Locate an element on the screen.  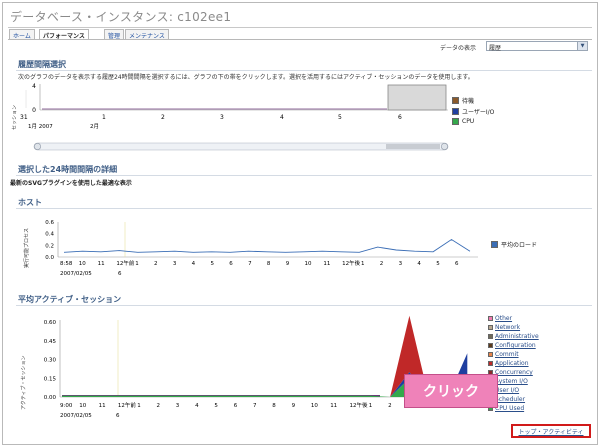
history-chart: 4 0 31 1 2 3 4 5 6 1月 2007 2月 is located at coordinates (235, 116).